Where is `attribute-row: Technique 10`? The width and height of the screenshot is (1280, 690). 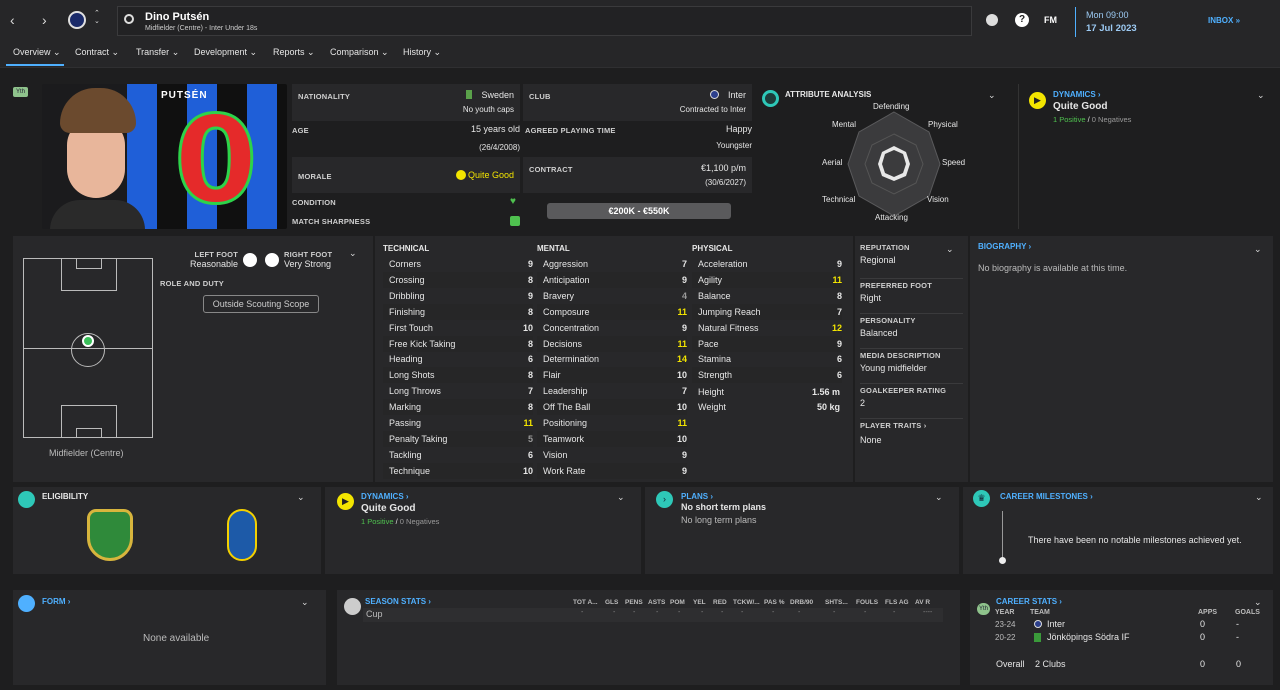 attribute-row: Technique 10 is located at coordinates (458, 470).